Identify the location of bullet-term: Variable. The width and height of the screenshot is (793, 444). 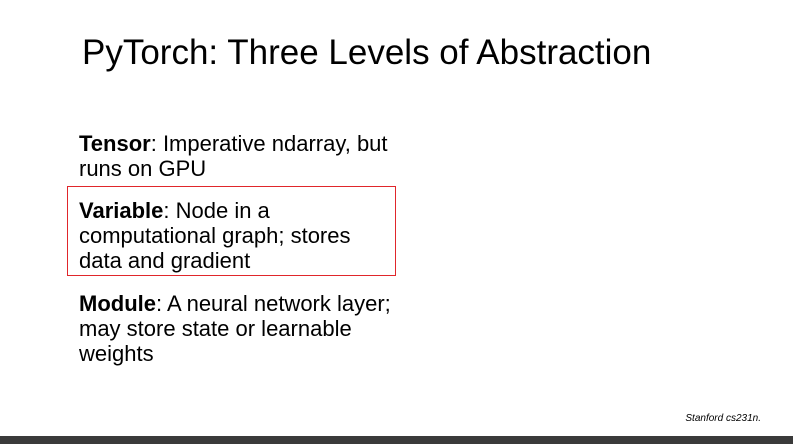
(121, 210).